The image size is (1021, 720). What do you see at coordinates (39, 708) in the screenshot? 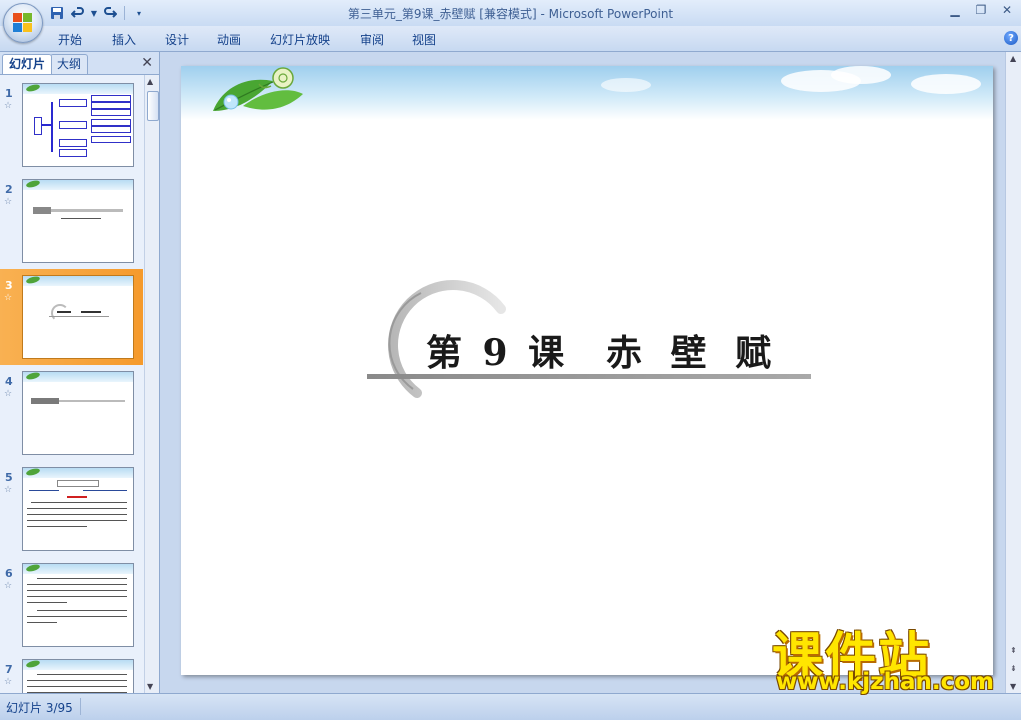
I see `slide-indicator: 幻灯片 3/95` at bounding box center [39, 708].